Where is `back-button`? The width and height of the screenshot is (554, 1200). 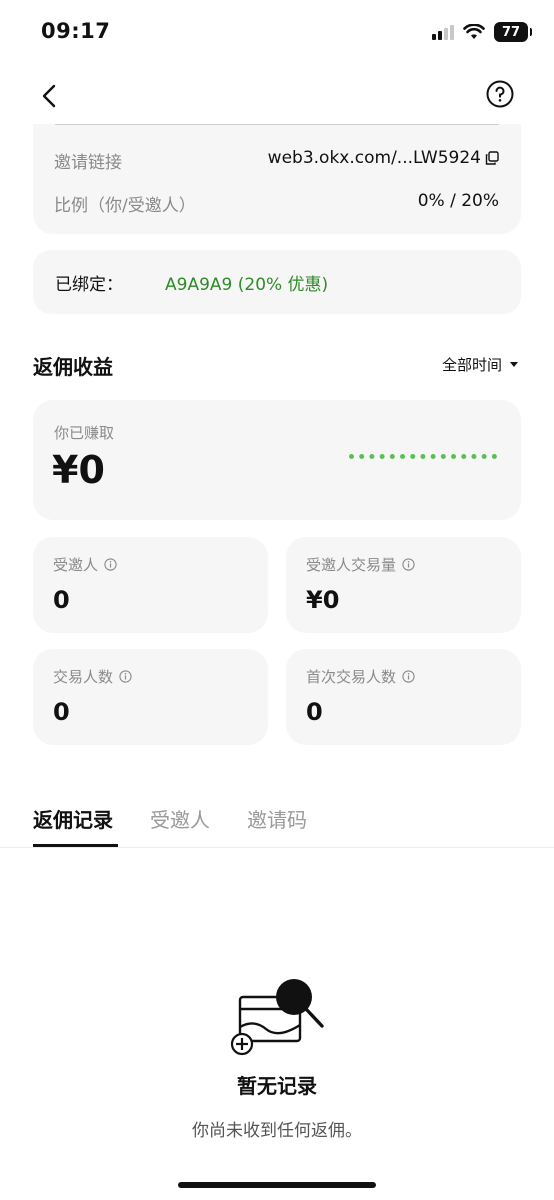
back-button is located at coordinates (49, 96).